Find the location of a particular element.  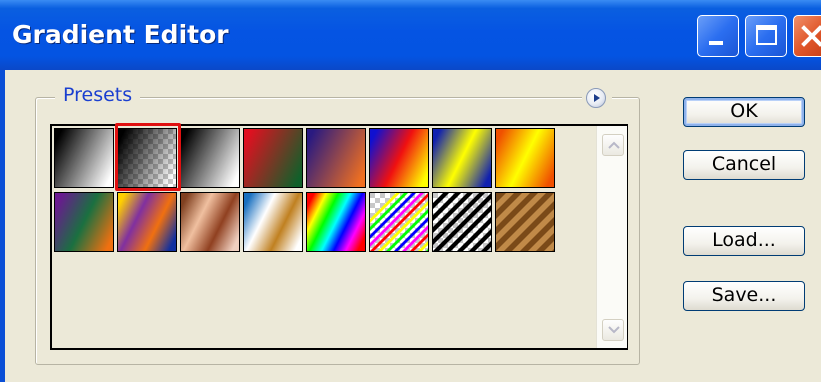

close-icon is located at coordinates (811, 36).